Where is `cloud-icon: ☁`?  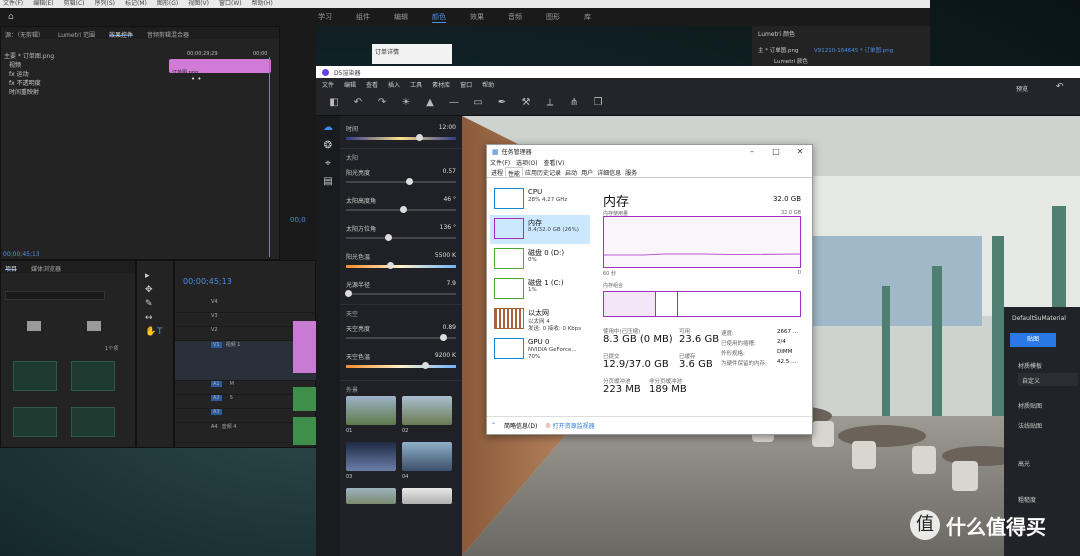
cloud-icon: ☁ is located at coordinates (328, 128).